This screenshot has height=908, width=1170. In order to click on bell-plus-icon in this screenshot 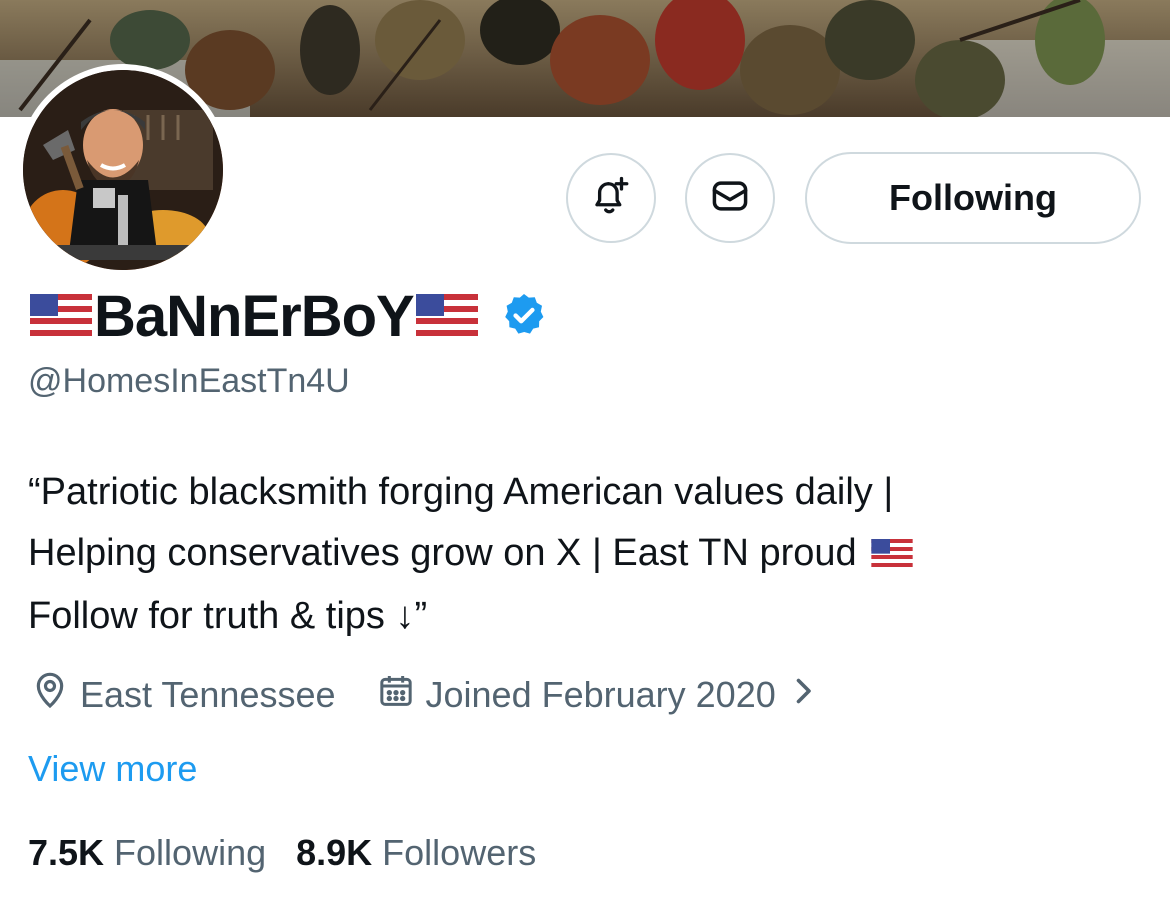, I will do `click(611, 198)`.